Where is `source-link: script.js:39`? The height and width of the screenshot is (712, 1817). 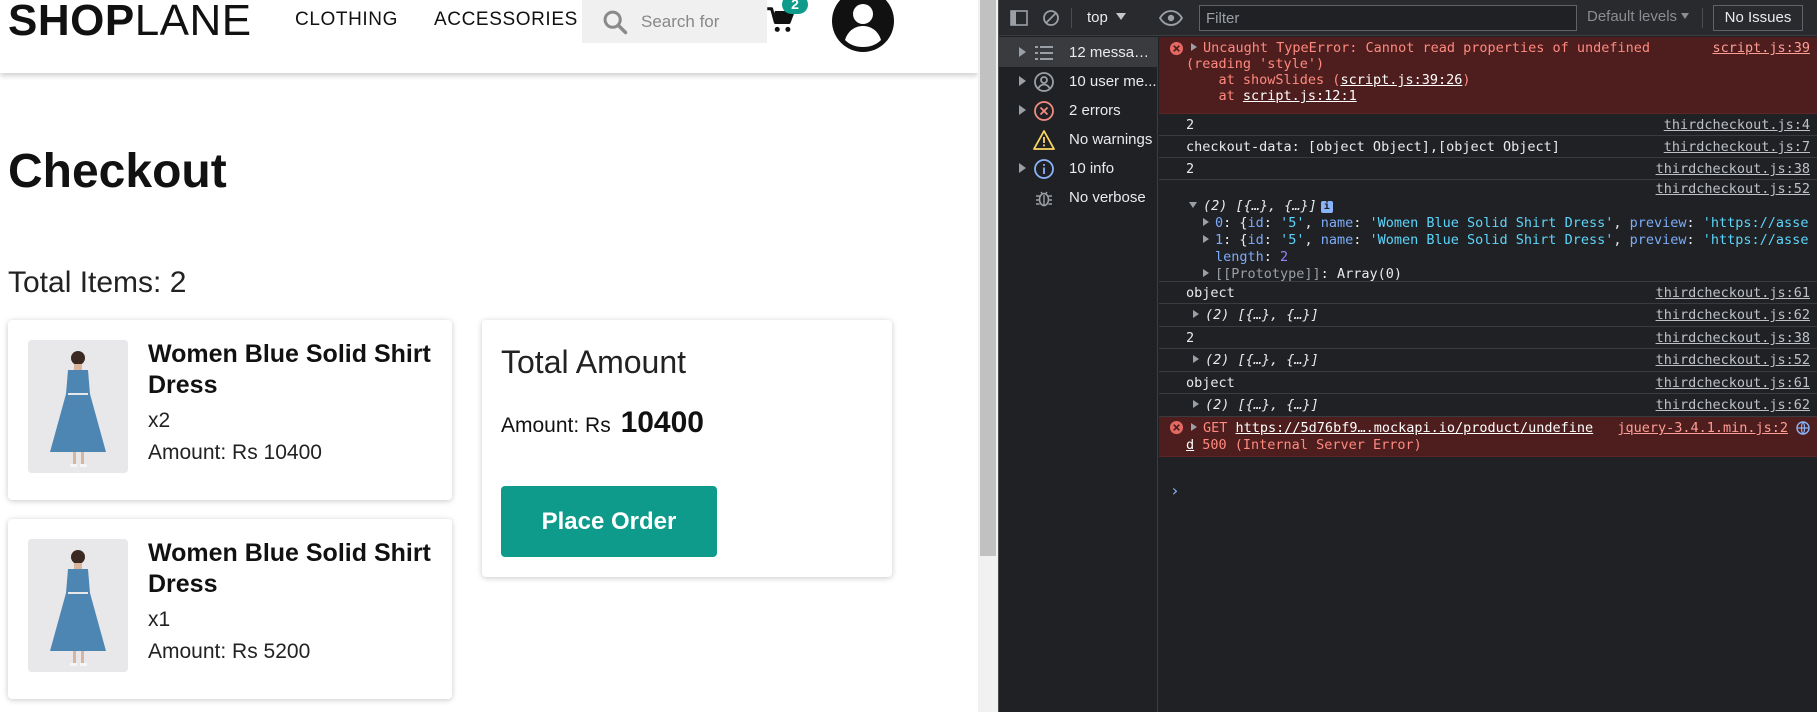
source-link: script.js:39 is located at coordinates (1761, 48).